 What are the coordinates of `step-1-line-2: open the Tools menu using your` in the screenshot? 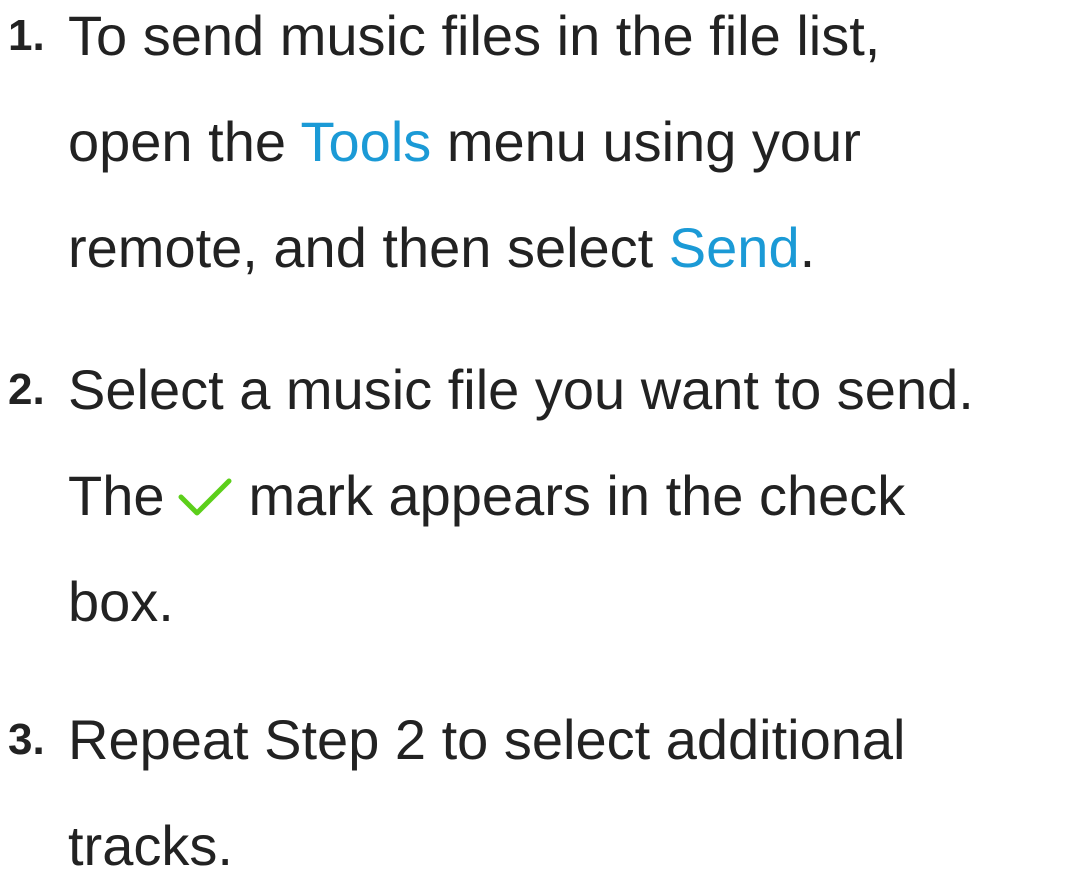 It's located at (464, 142).